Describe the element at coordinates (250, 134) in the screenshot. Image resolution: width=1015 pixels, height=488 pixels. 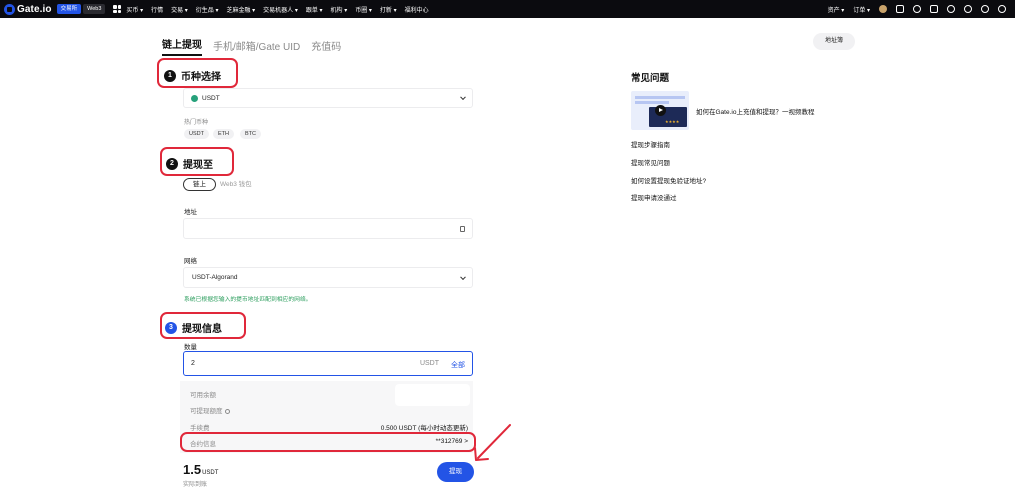
I see `hot-coin-btc: BTC` at that location.